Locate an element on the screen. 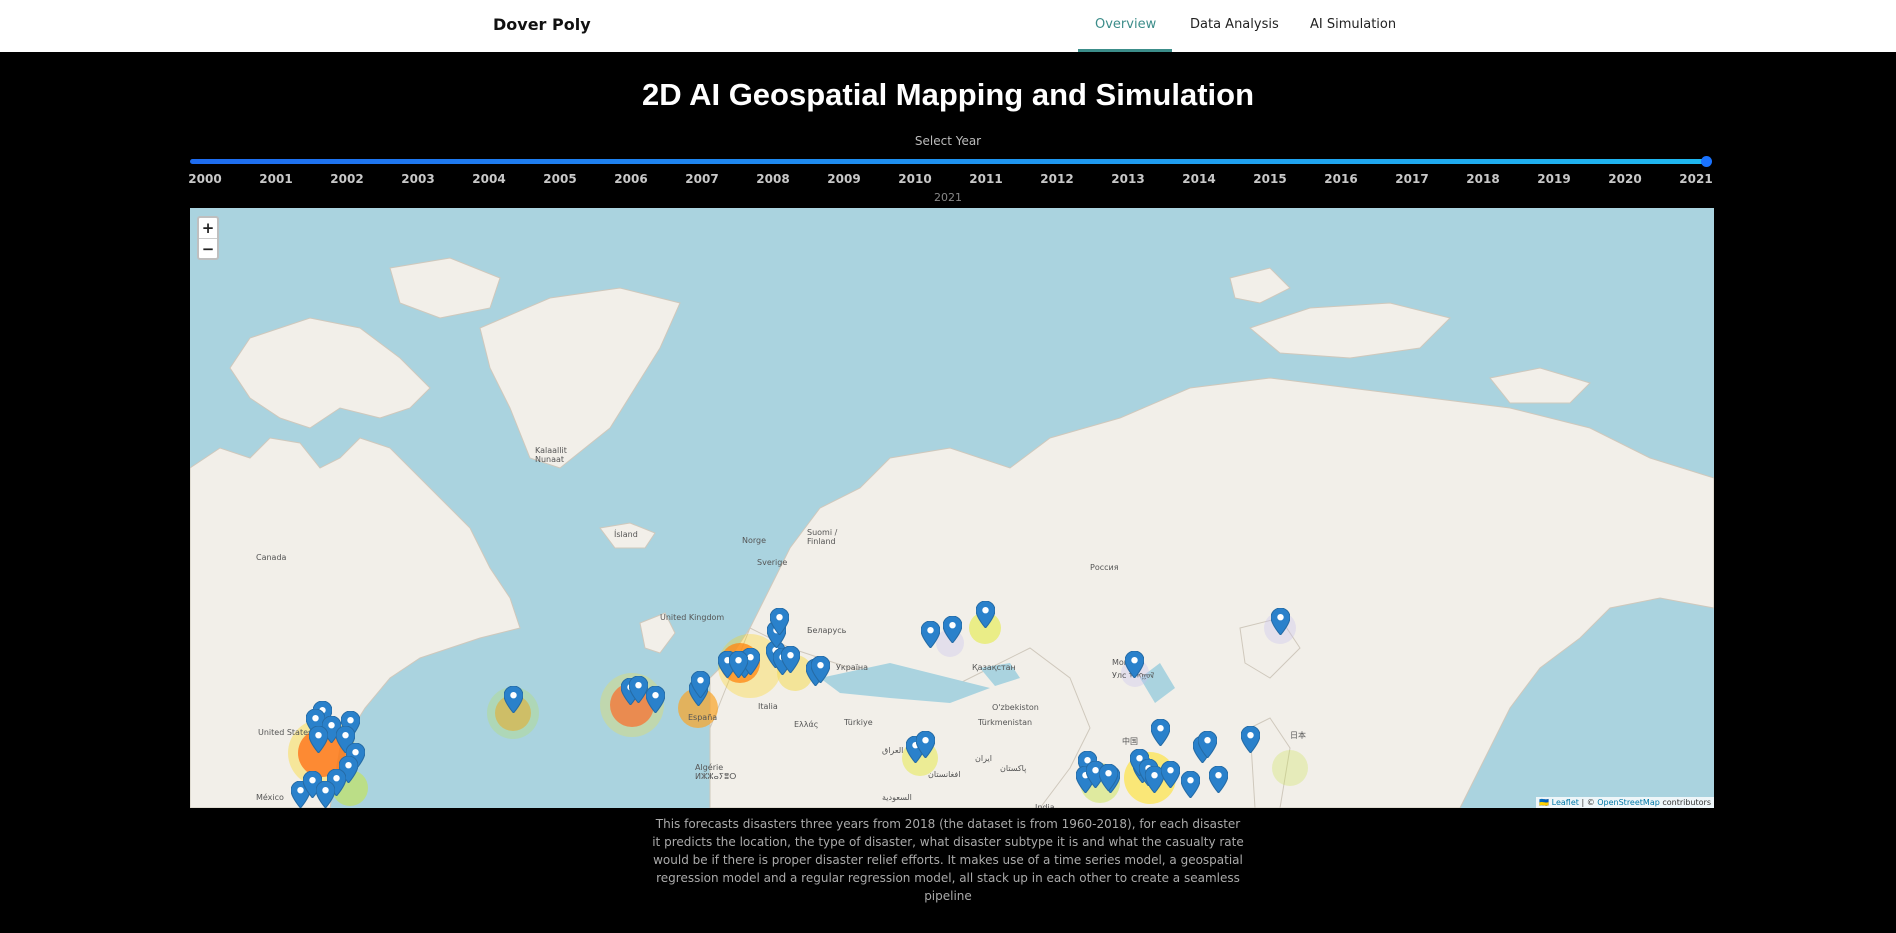 Image resolution: width=1896 pixels, height=933 pixels. year-tick-2013: 2013 is located at coordinates (1128, 179).